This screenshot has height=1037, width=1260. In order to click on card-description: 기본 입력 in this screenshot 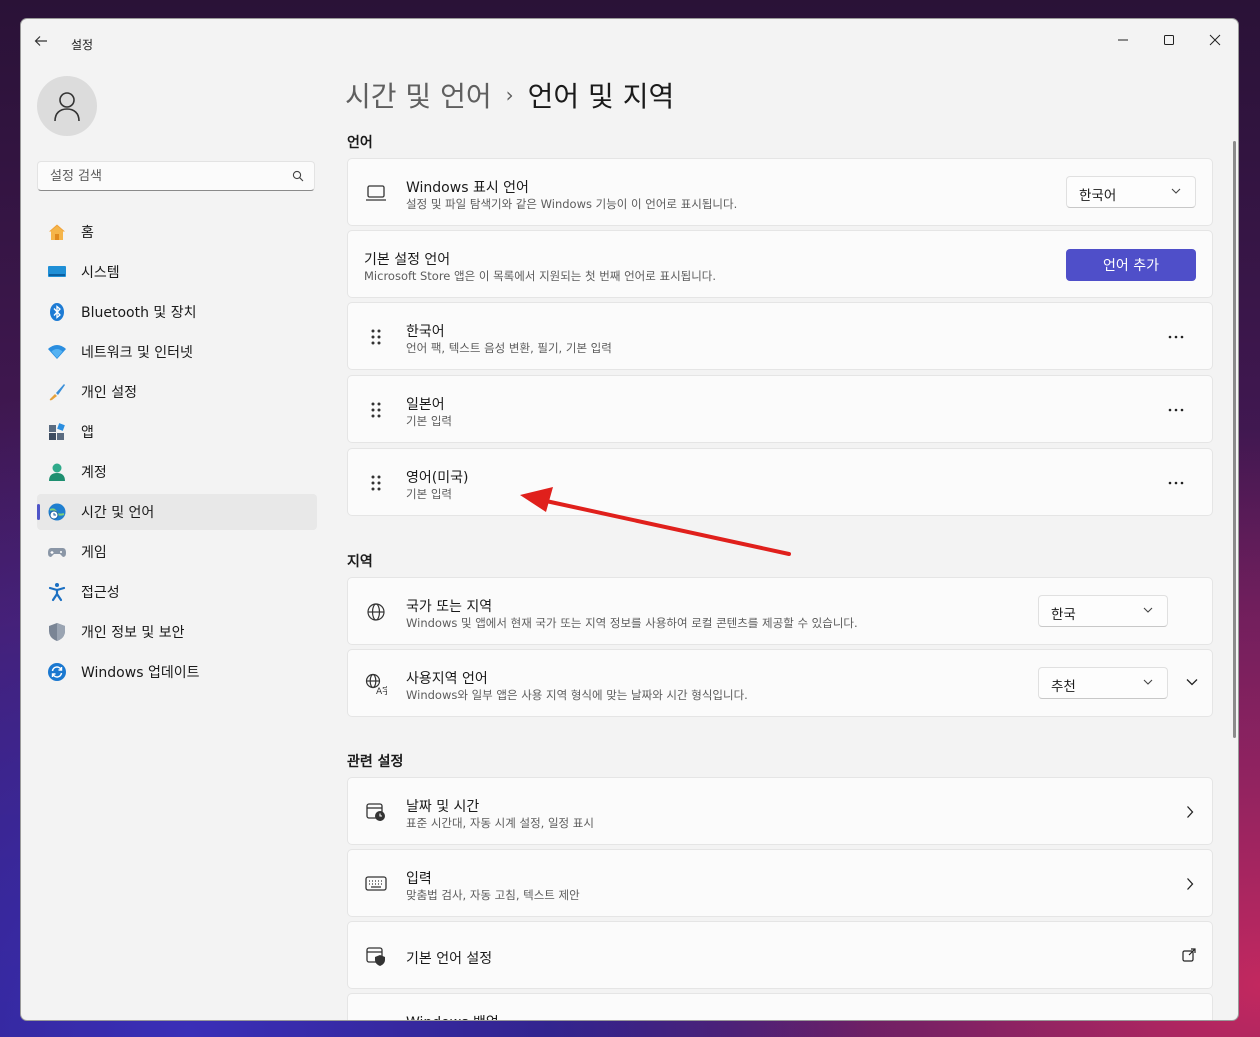, I will do `click(429, 421)`.